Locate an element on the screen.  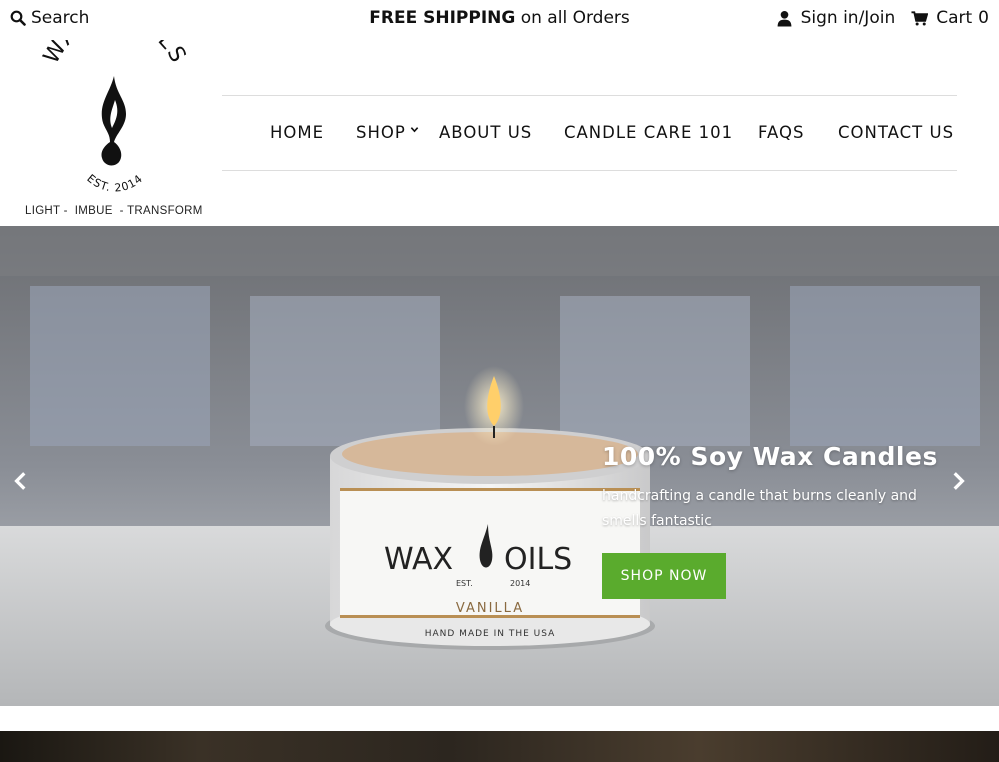
nav-item-about: ABOUT US is located at coordinates (485, 132).